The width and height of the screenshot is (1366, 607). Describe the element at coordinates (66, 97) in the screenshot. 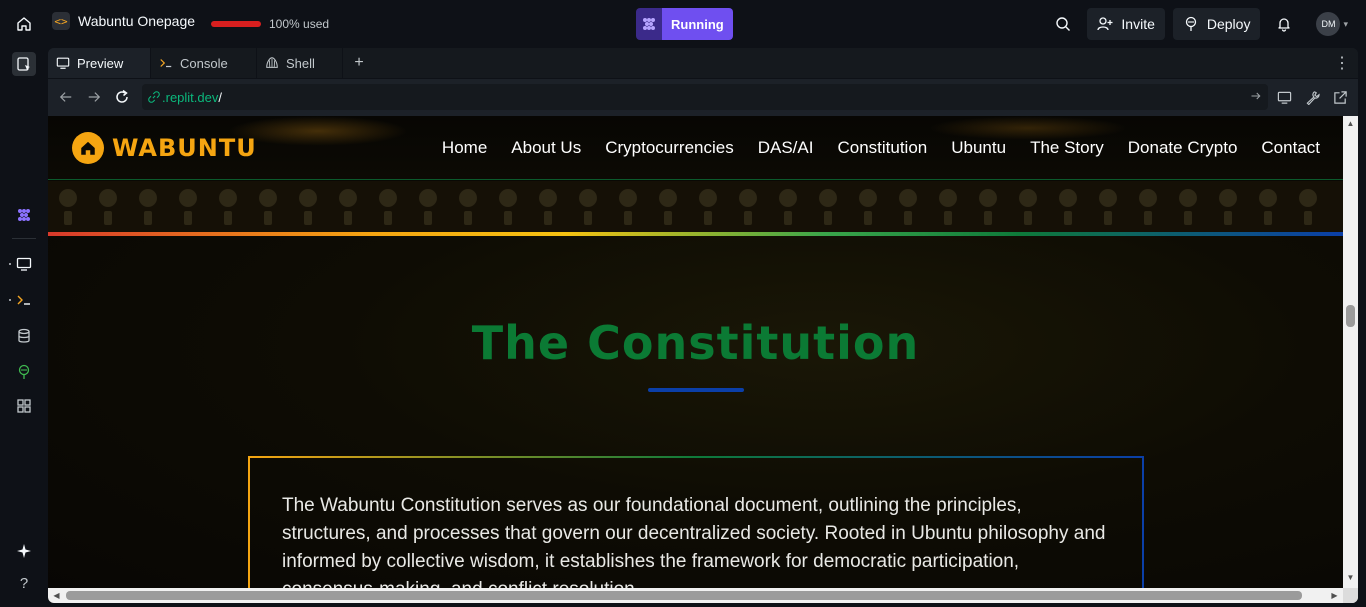

I see `back-arrow-icon` at that location.